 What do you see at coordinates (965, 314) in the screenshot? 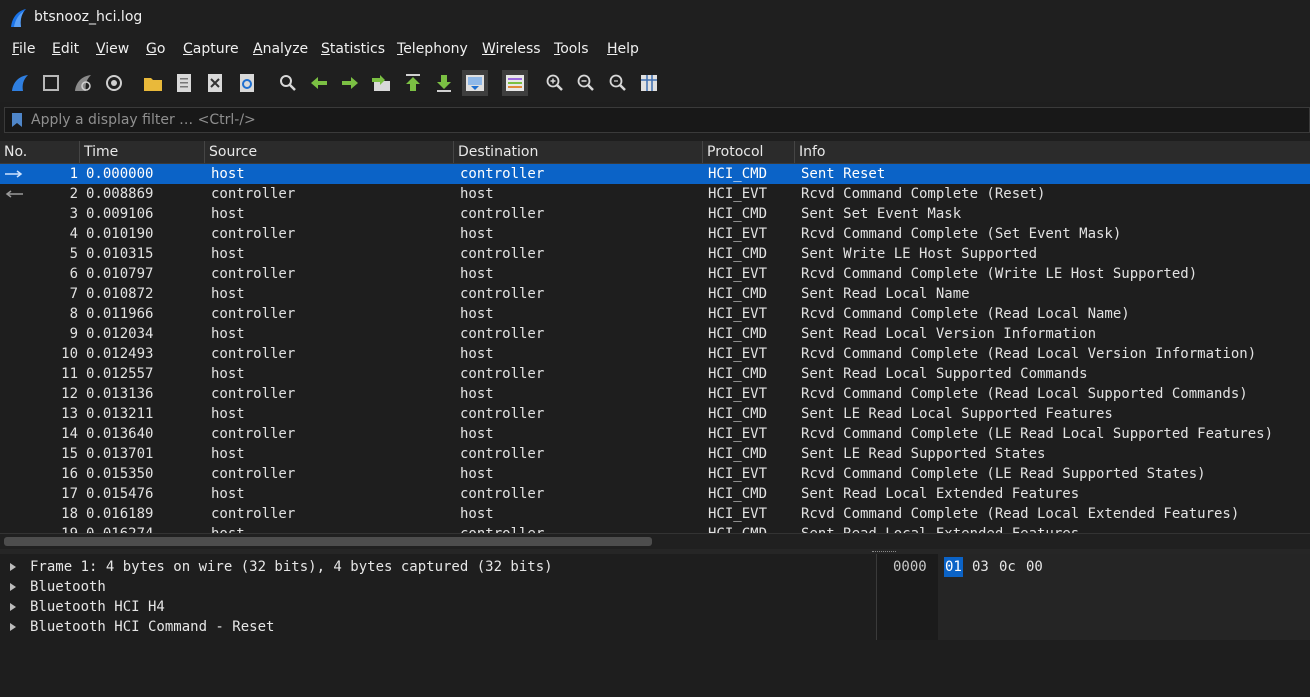
I see `packet-cell-info: Rcvd Command Complete (Read Local Name)` at bounding box center [965, 314].